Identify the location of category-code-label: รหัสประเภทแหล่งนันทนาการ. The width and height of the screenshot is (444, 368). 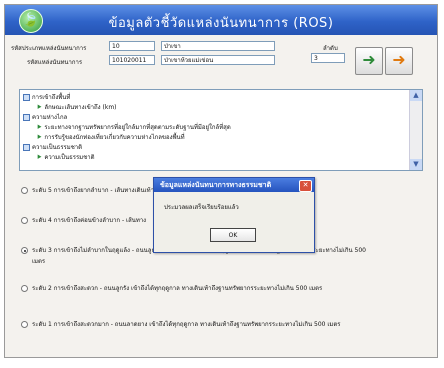
(49, 48).